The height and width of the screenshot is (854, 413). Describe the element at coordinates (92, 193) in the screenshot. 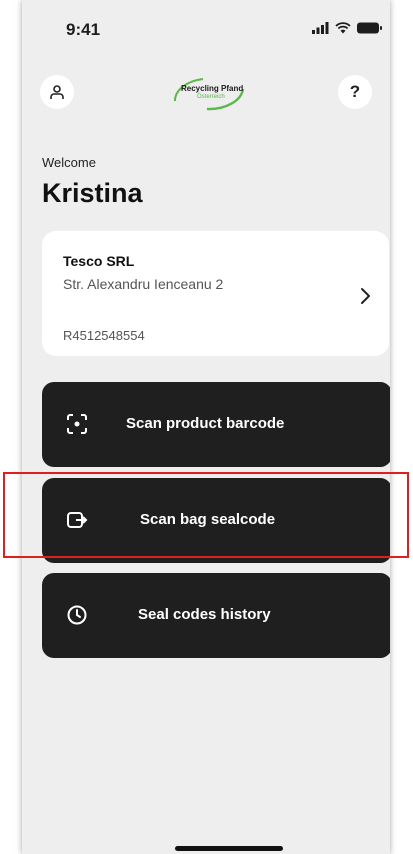

I see `user-name: Kristina` at that location.